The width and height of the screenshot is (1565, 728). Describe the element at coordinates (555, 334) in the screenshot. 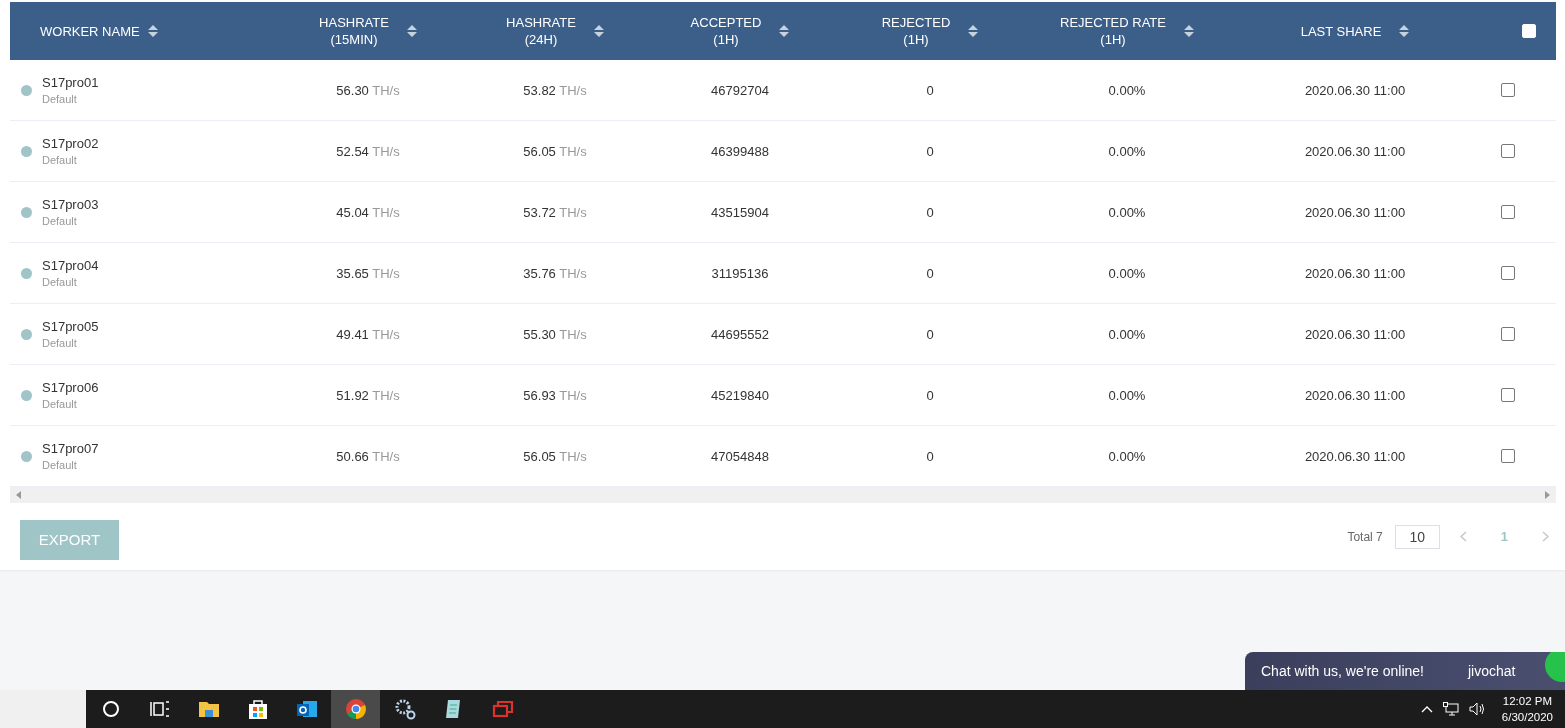

I see `hashrate-value: 55.30 TH/s` at that location.